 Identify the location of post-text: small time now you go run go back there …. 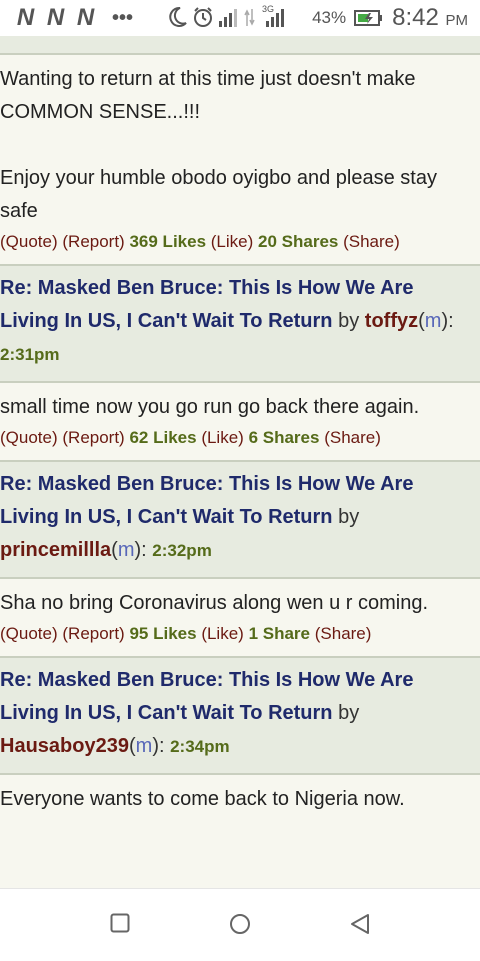
(210, 407).